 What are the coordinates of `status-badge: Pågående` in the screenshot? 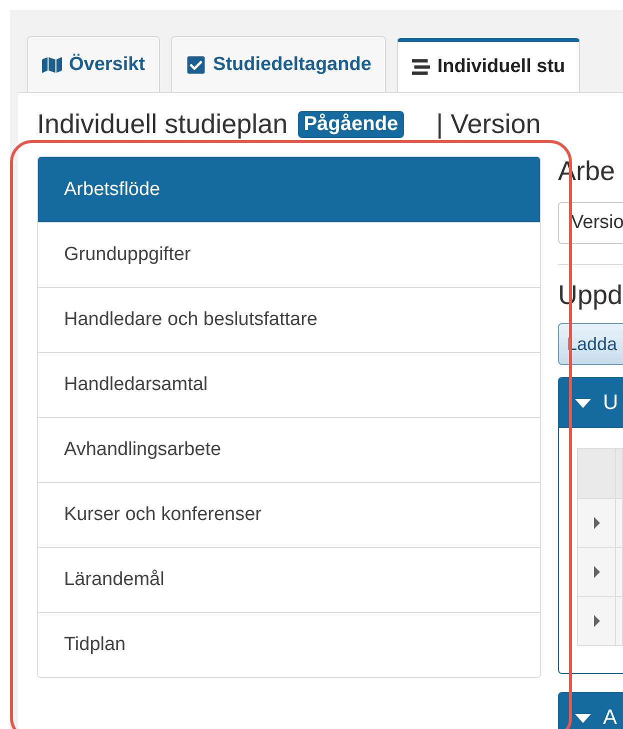 It's located at (351, 124).